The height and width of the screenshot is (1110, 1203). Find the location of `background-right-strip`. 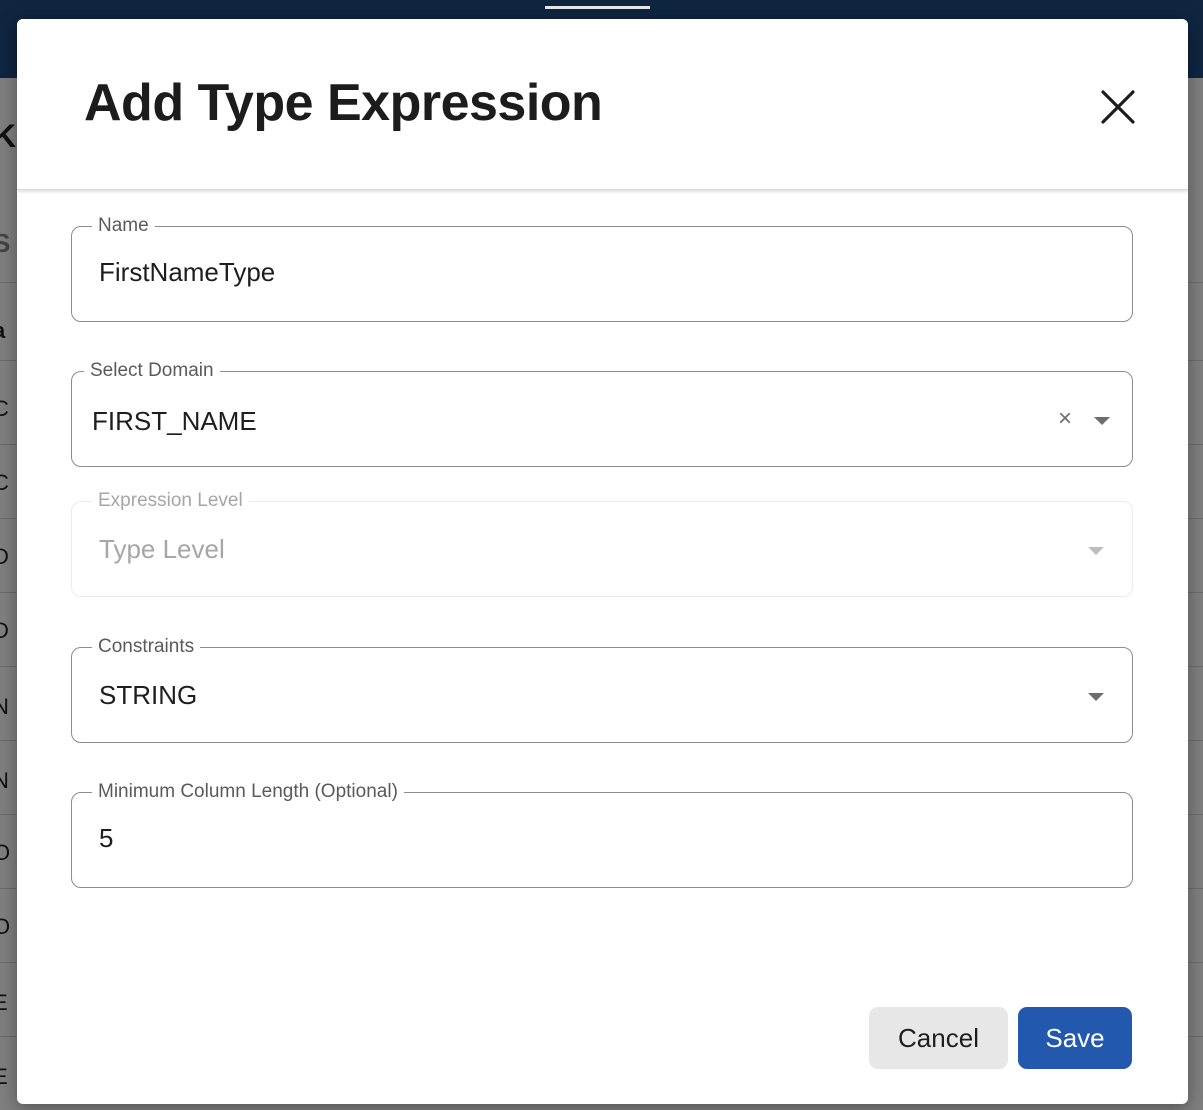

background-right-strip is located at coordinates (1195, 594).